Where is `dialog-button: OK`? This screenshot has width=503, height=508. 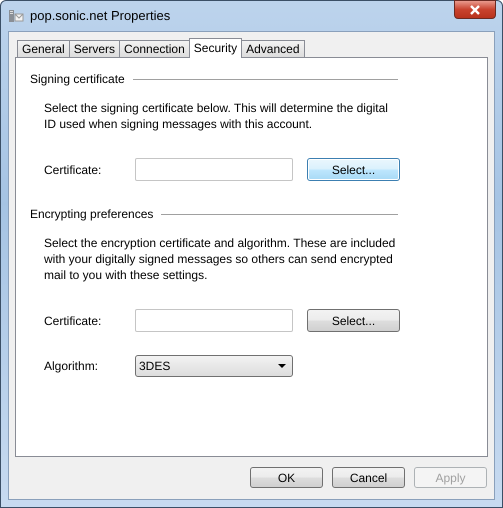 dialog-button: OK is located at coordinates (286, 477).